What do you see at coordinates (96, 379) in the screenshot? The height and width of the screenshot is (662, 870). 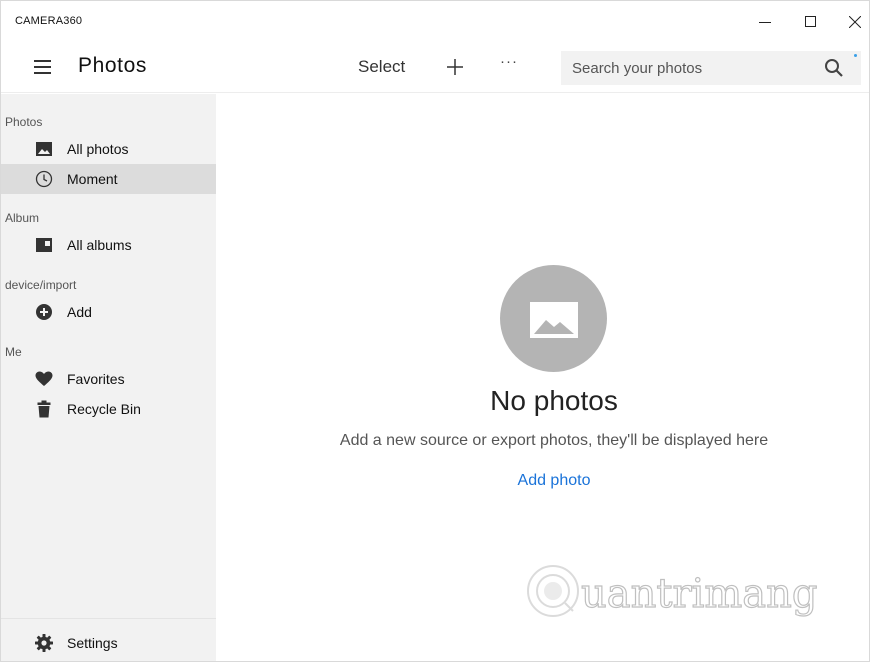 I see `sidebar-item-label: Favorites` at bounding box center [96, 379].